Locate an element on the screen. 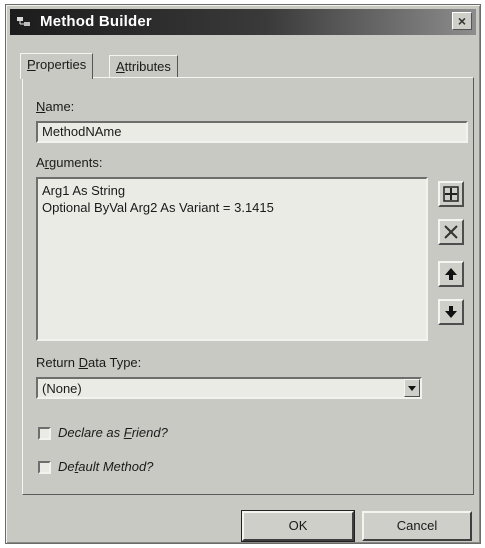 The image size is (485, 548). tab-attributes: Attributes is located at coordinates (143, 66).